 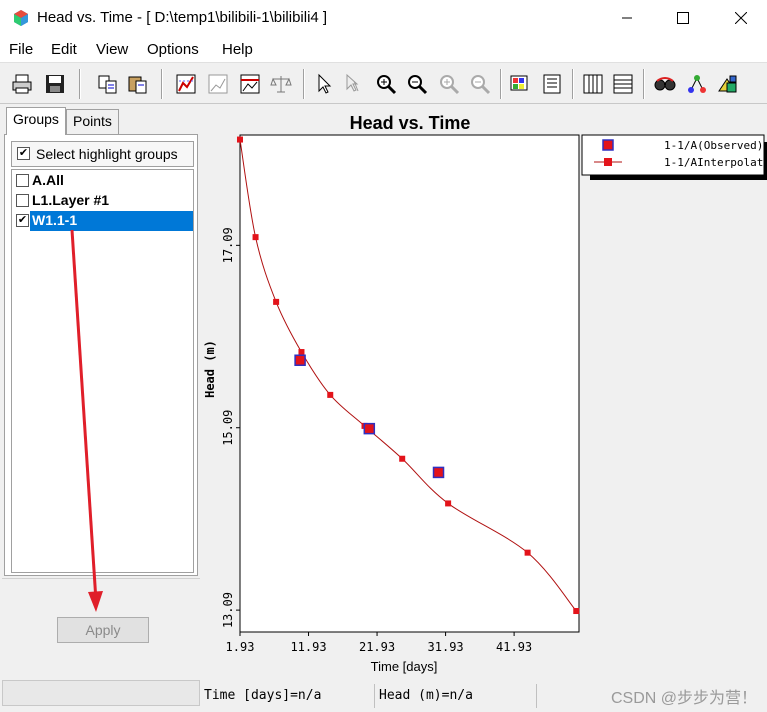 I want to click on menu-bar: File Edit View Options Help, so click(x=383, y=49).